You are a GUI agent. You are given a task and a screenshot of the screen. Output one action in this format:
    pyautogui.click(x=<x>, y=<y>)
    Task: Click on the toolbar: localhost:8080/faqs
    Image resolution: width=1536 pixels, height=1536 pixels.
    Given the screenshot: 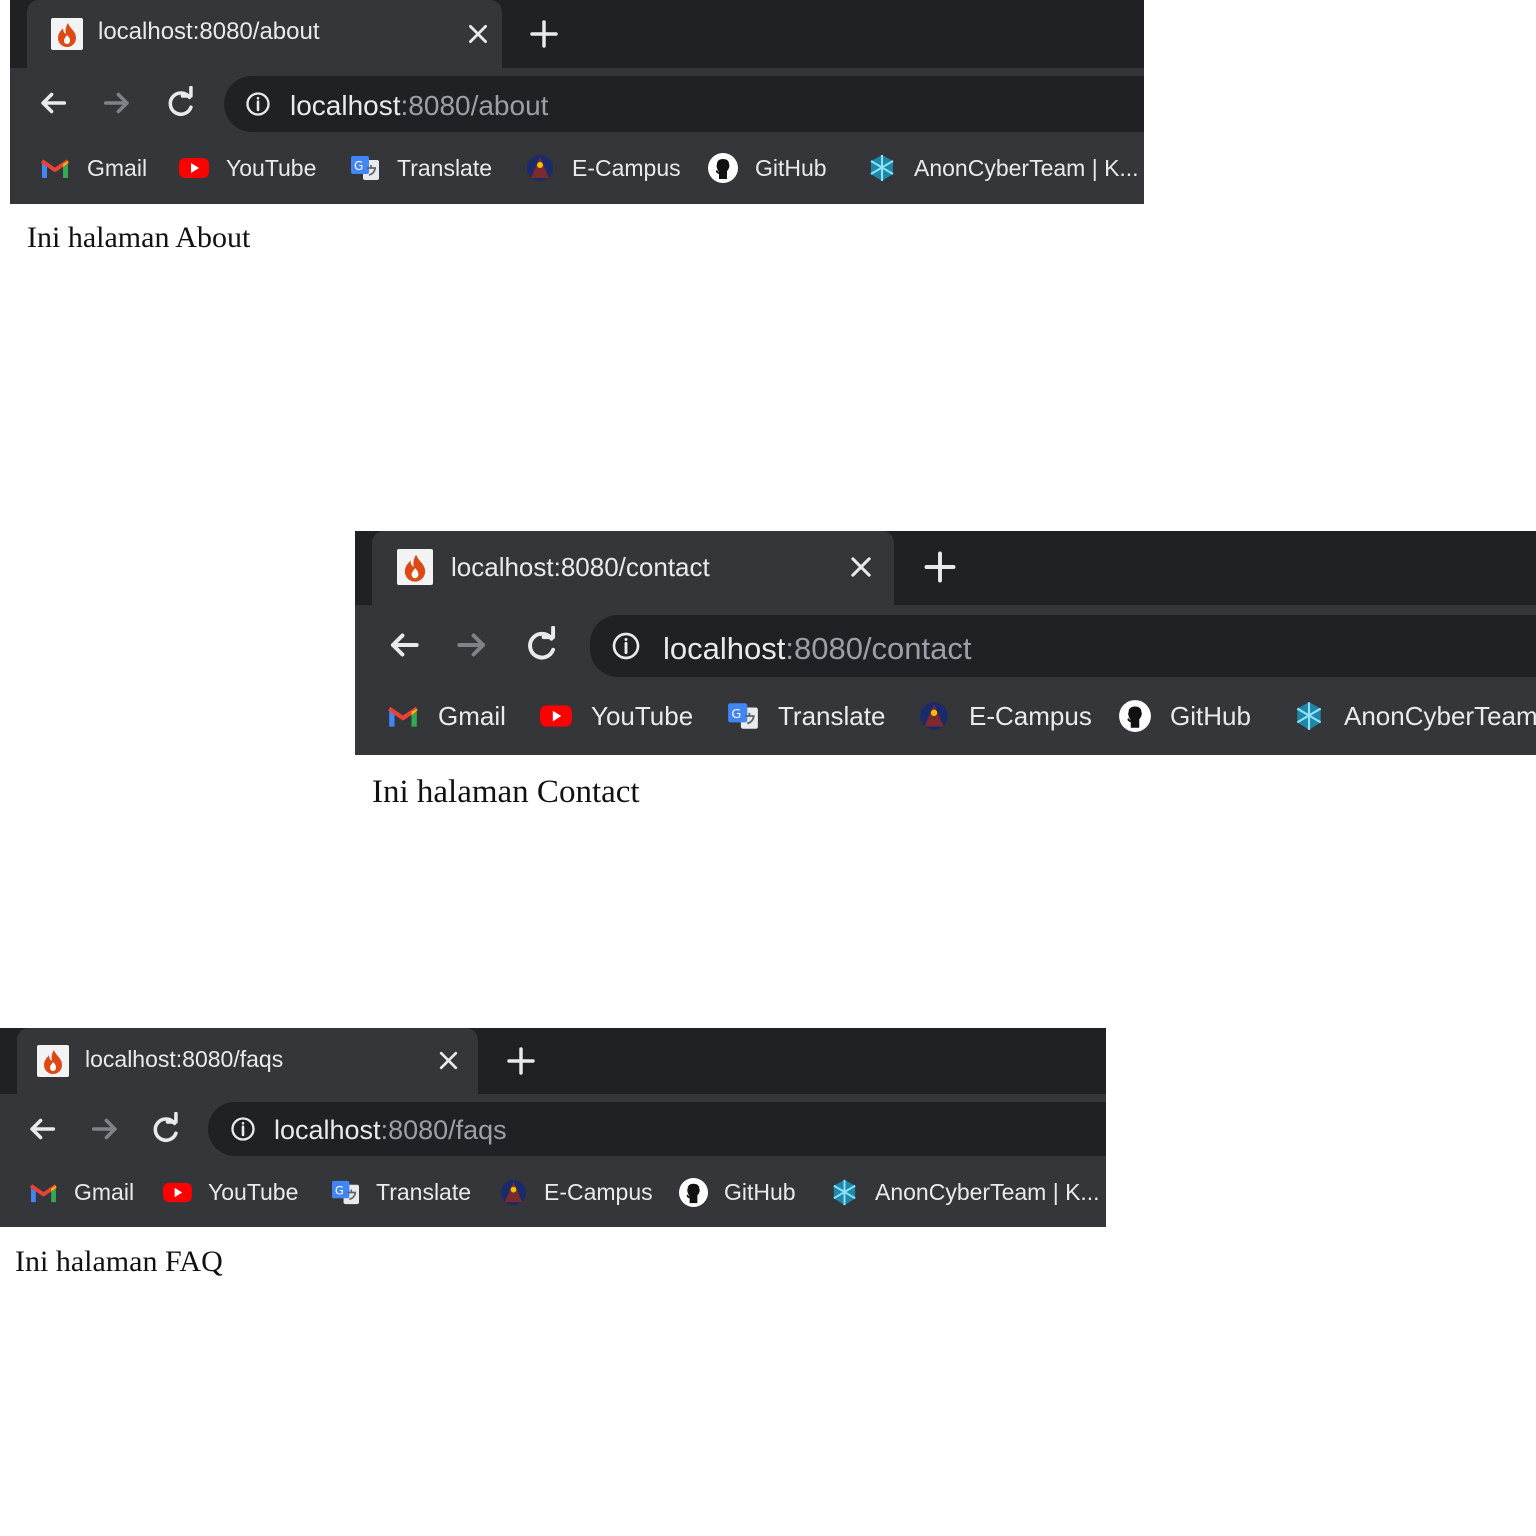 What is the action you would take?
    pyautogui.click(x=553, y=1129)
    